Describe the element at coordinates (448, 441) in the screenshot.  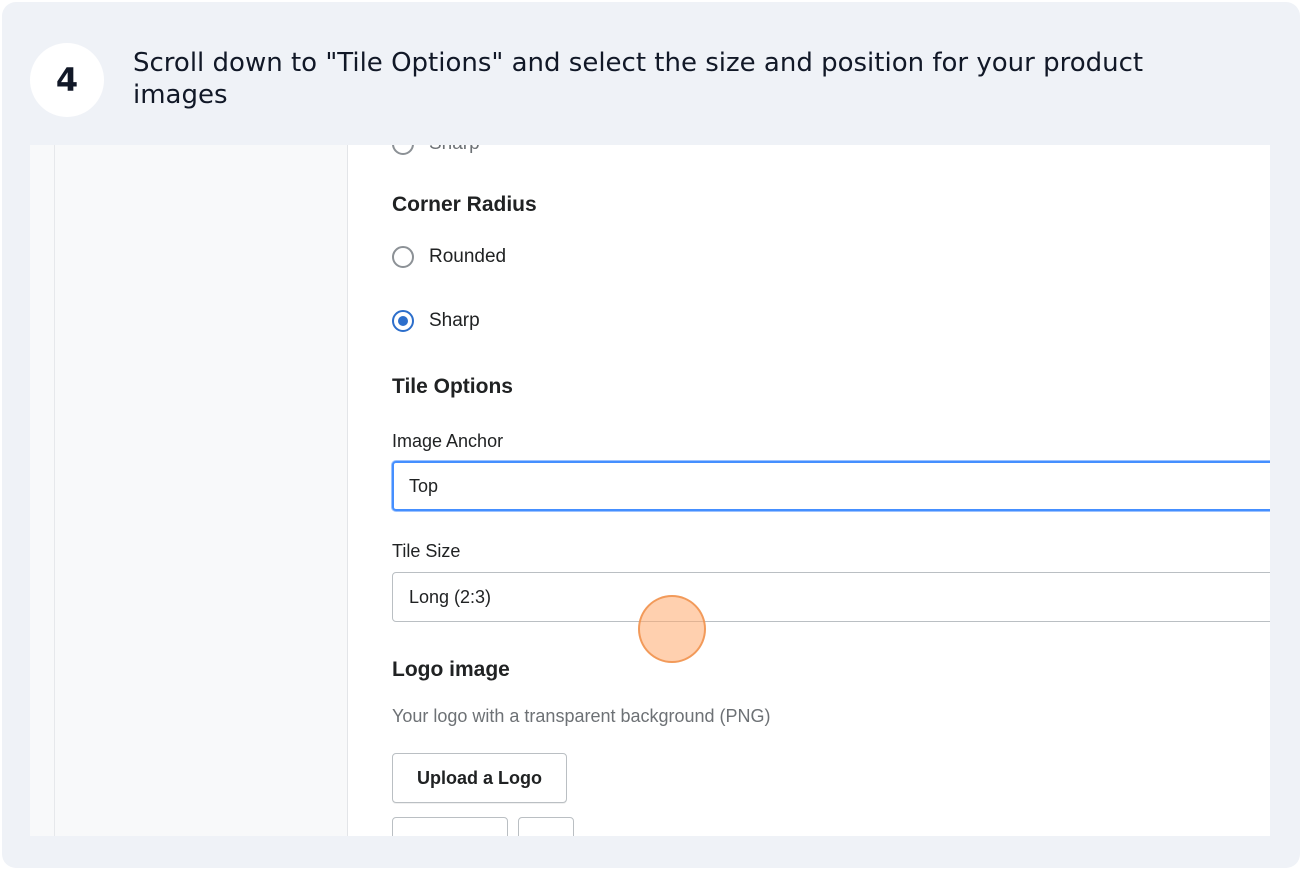
I see `image-anchor-label: Image Anchor` at that location.